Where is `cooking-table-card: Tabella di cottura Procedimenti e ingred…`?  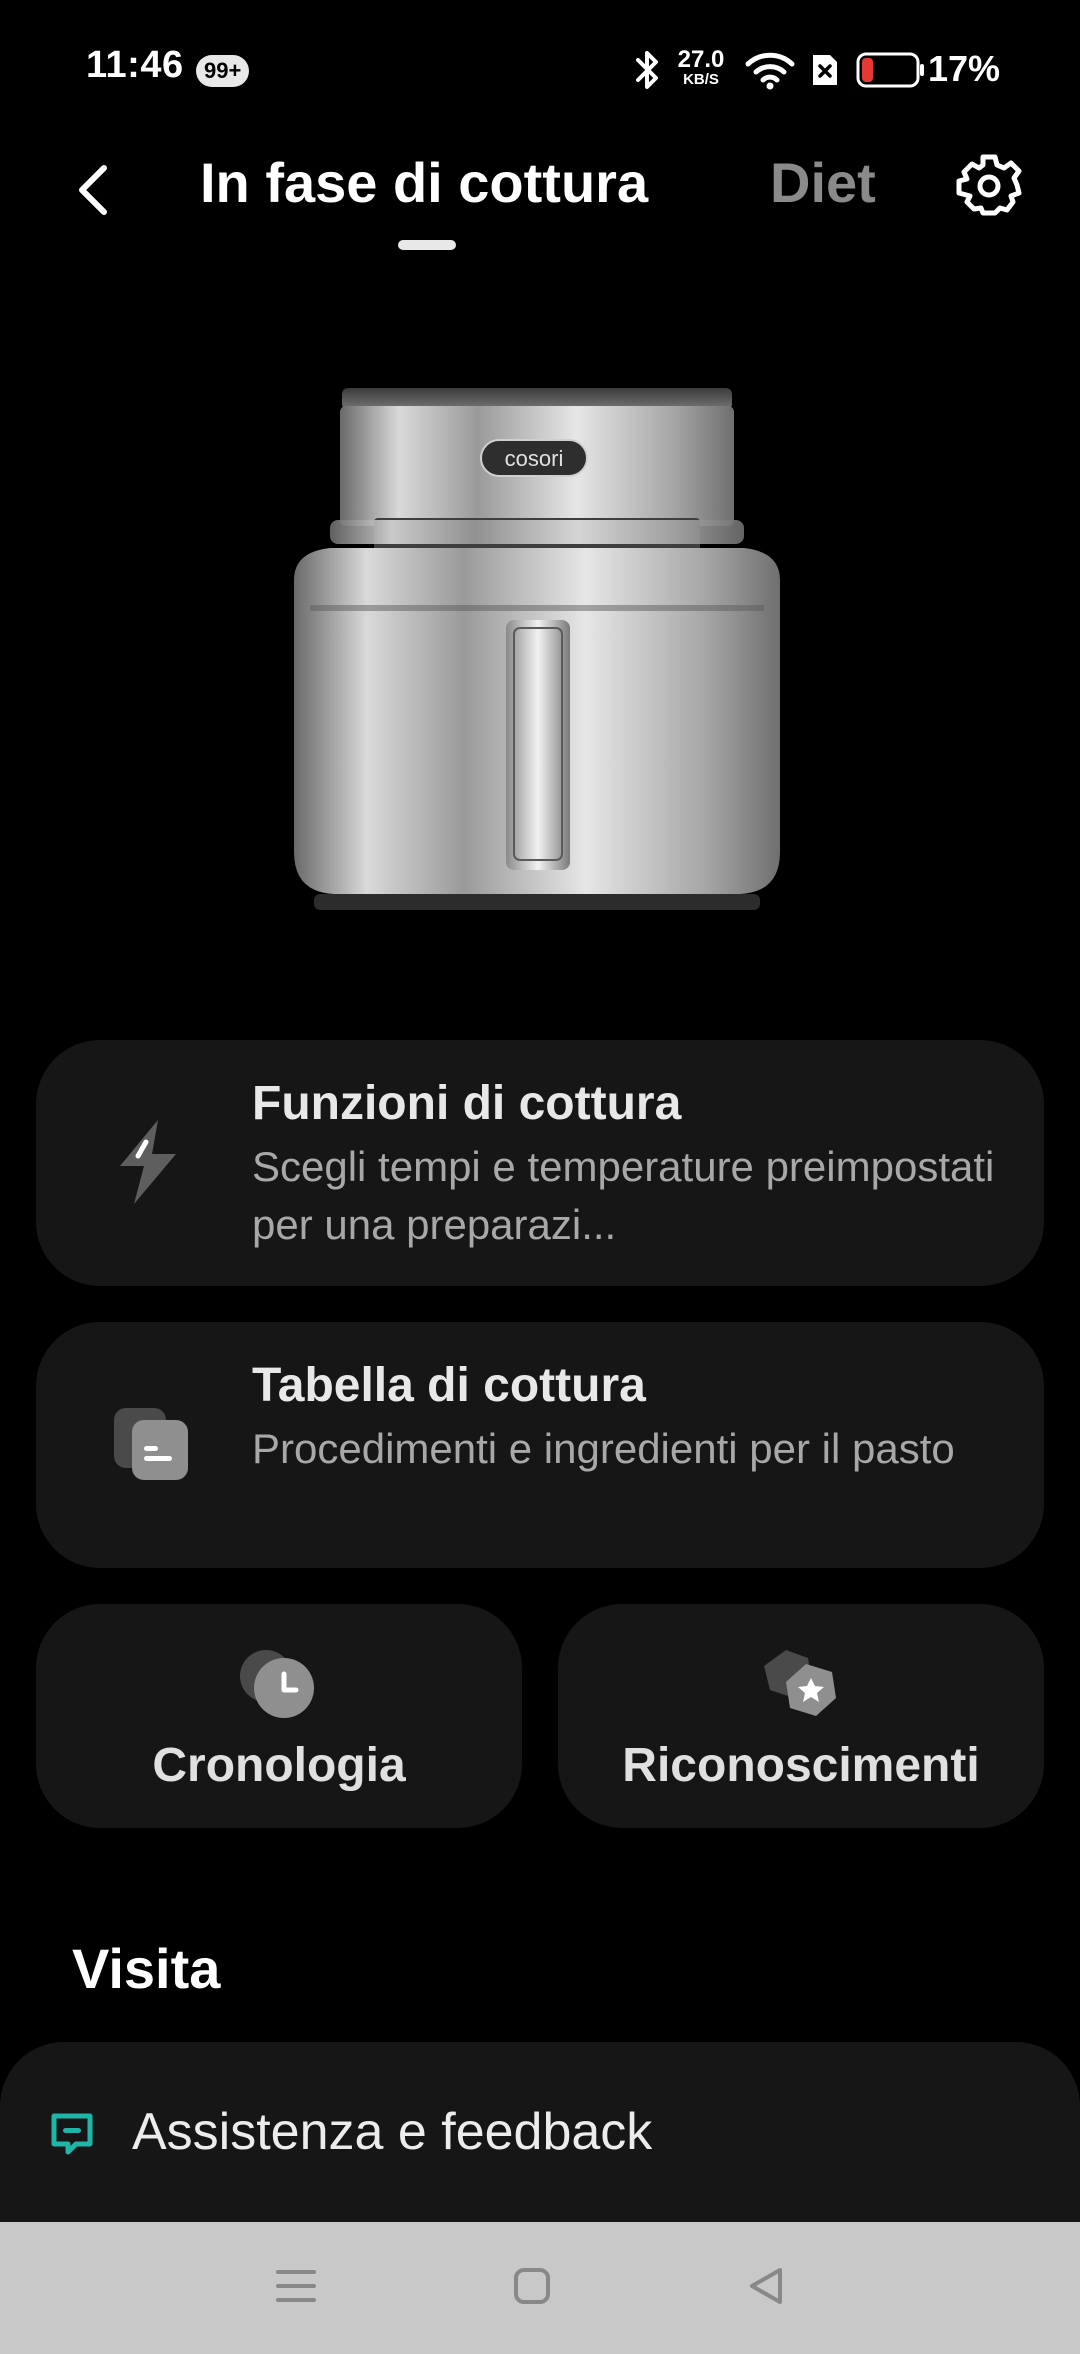 cooking-table-card: Tabella di cottura Procedimenti e ingred… is located at coordinates (540, 1445).